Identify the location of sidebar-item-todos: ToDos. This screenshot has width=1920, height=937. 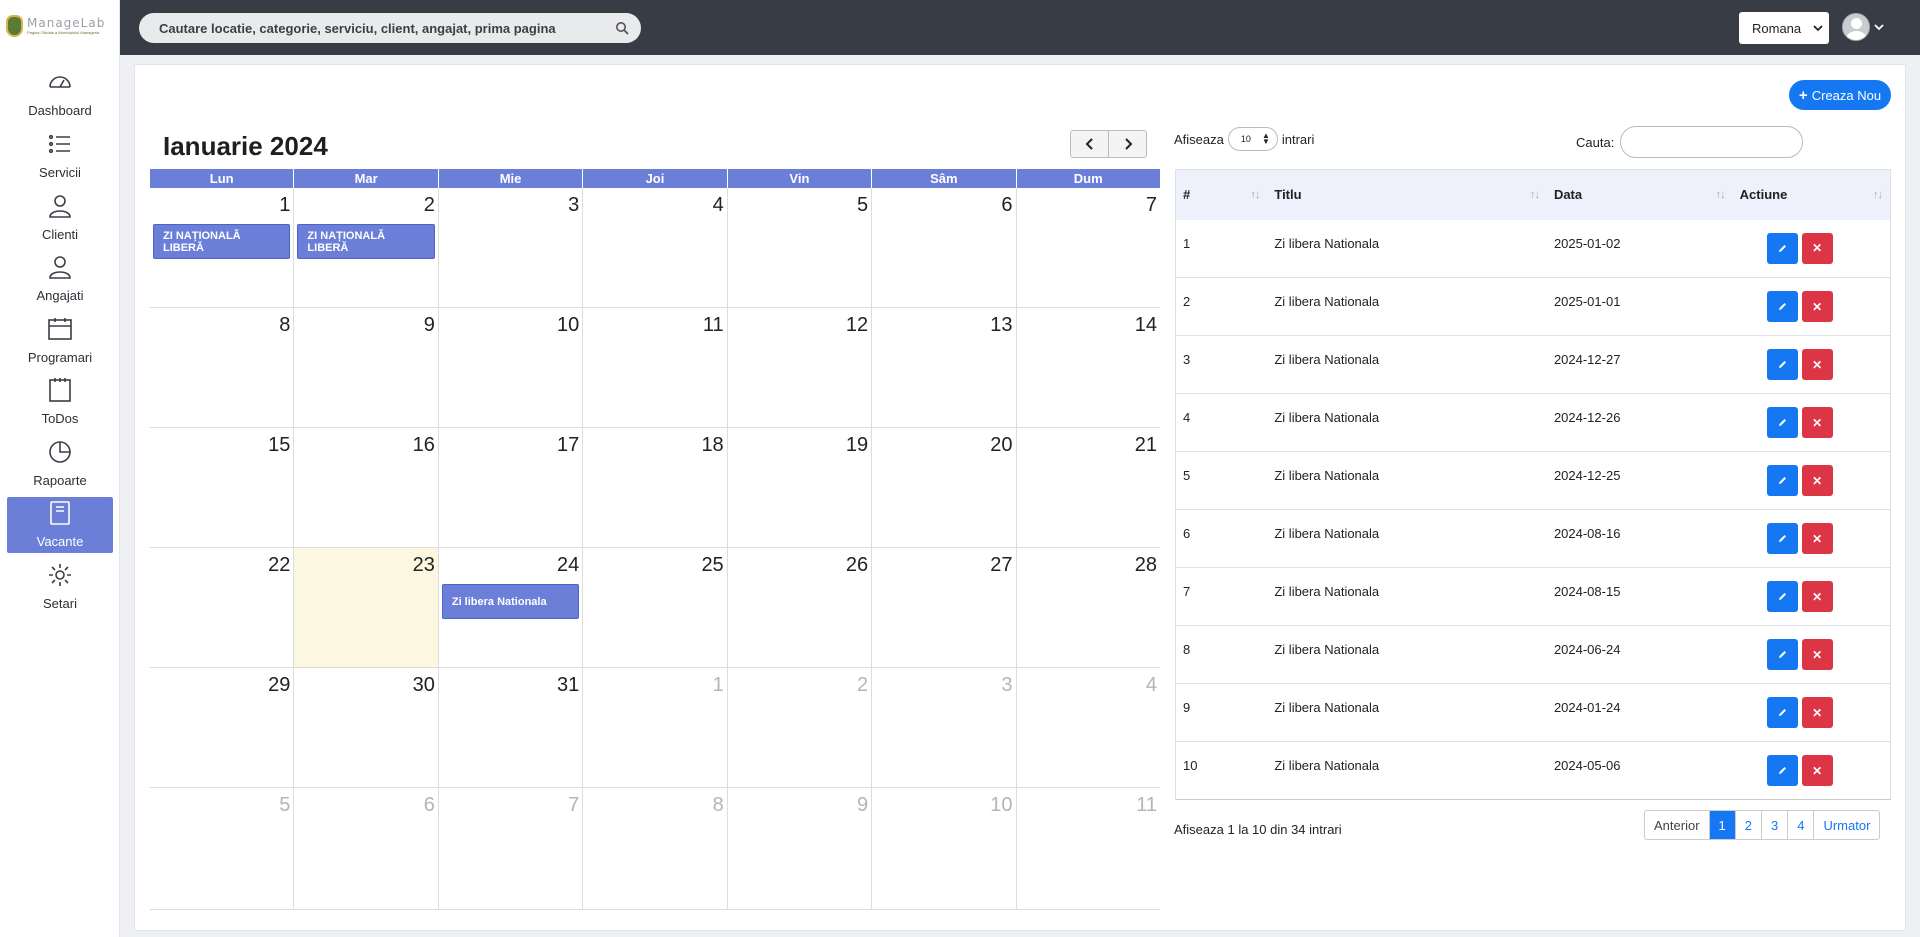
(60, 402).